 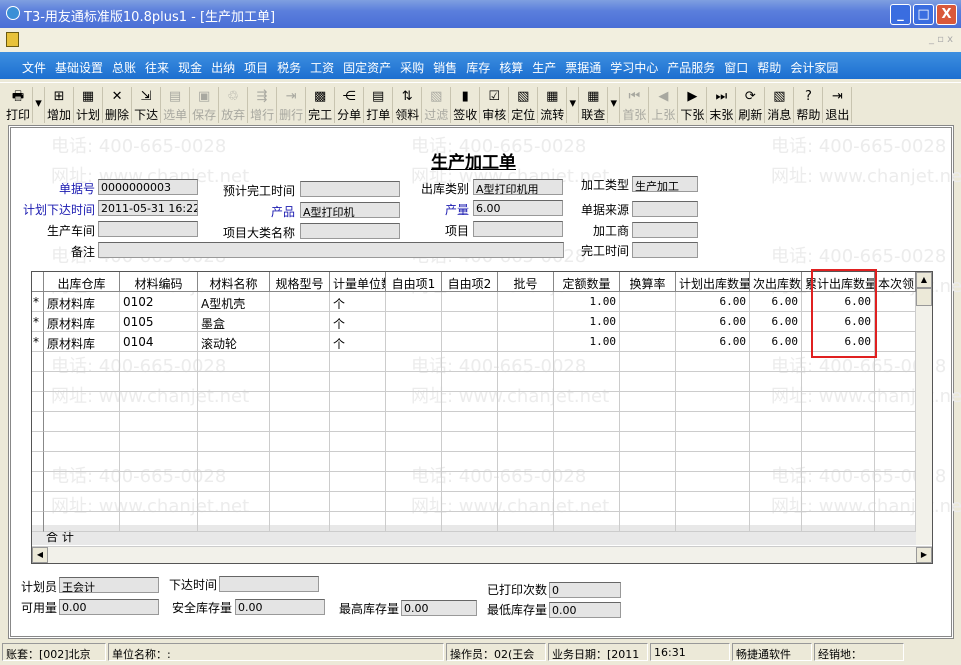 I want to click on toolbar-button-delete: ✕ 删除, so click(x=118, y=105).